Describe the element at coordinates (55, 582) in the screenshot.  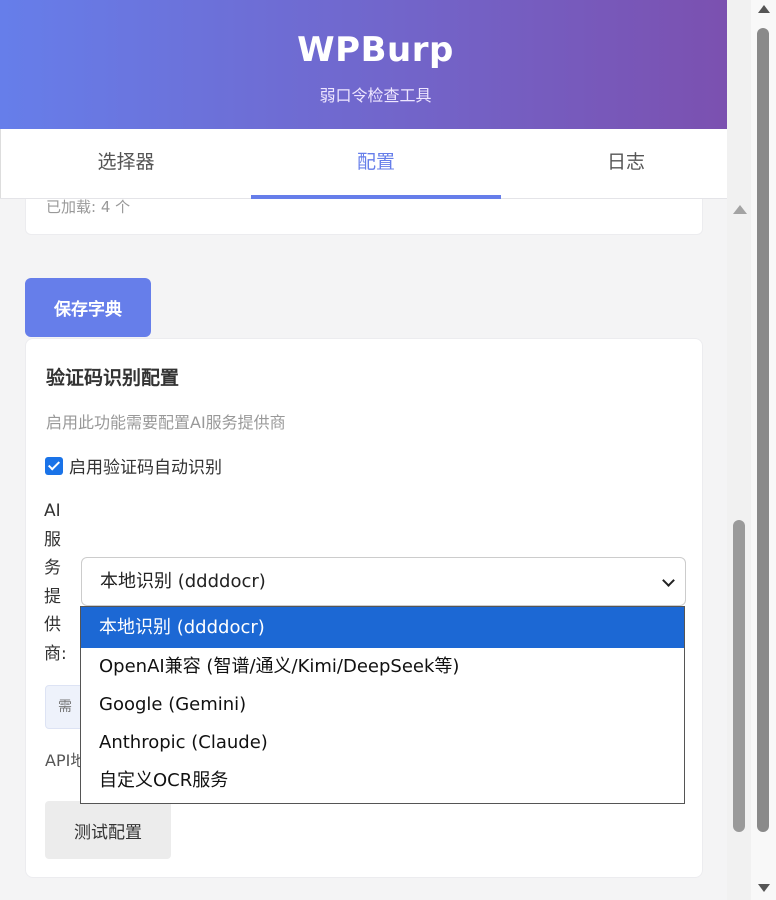
I see `provider-label: AI服务提供商:` at that location.